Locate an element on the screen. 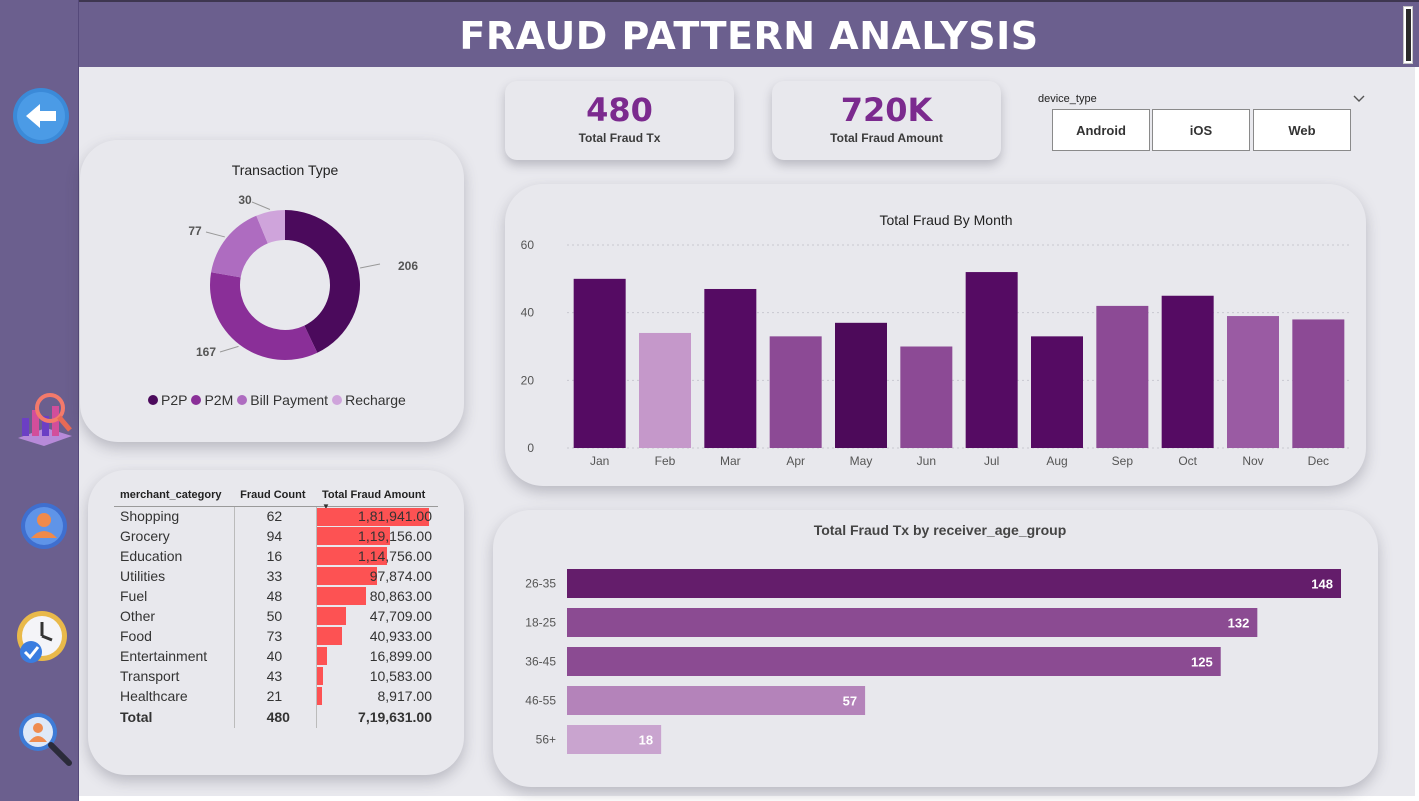 The height and width of the screenshot is (801, 1419). cell-fraud-count: 62 is located at coordinates (275, 516).